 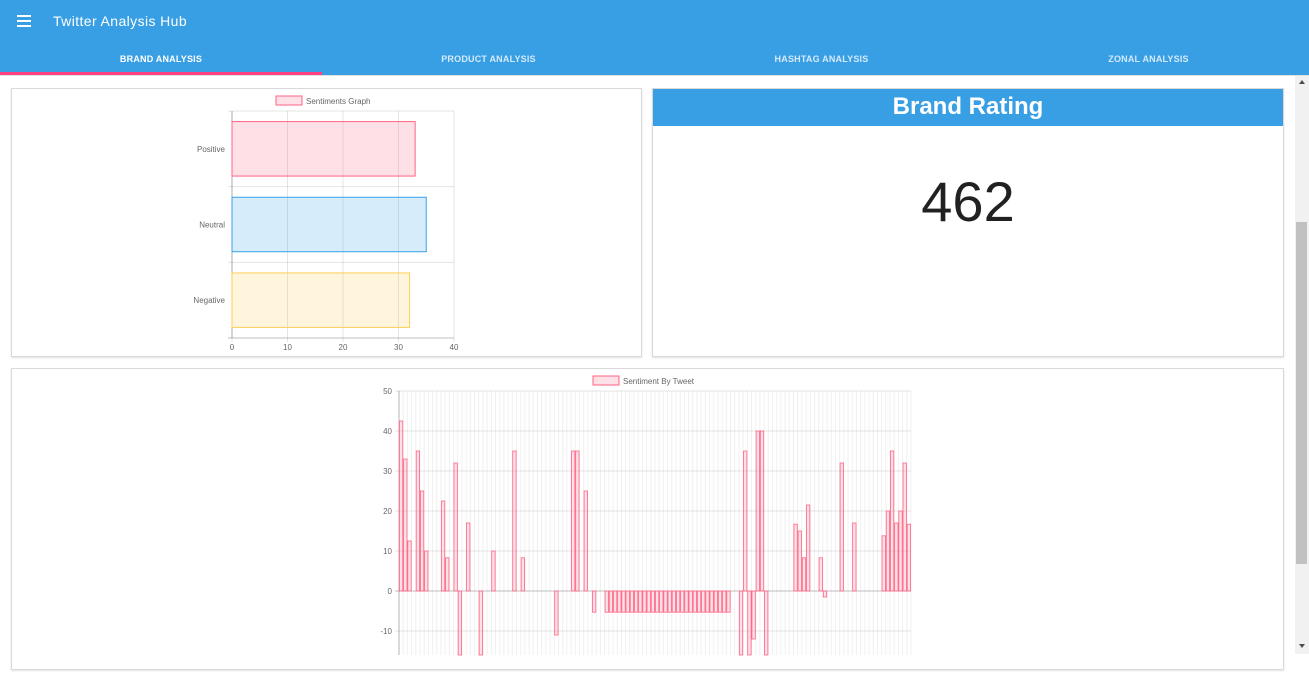 I want to click on legend-label: Sentiment By Tweet, so click(x=659, y=381).